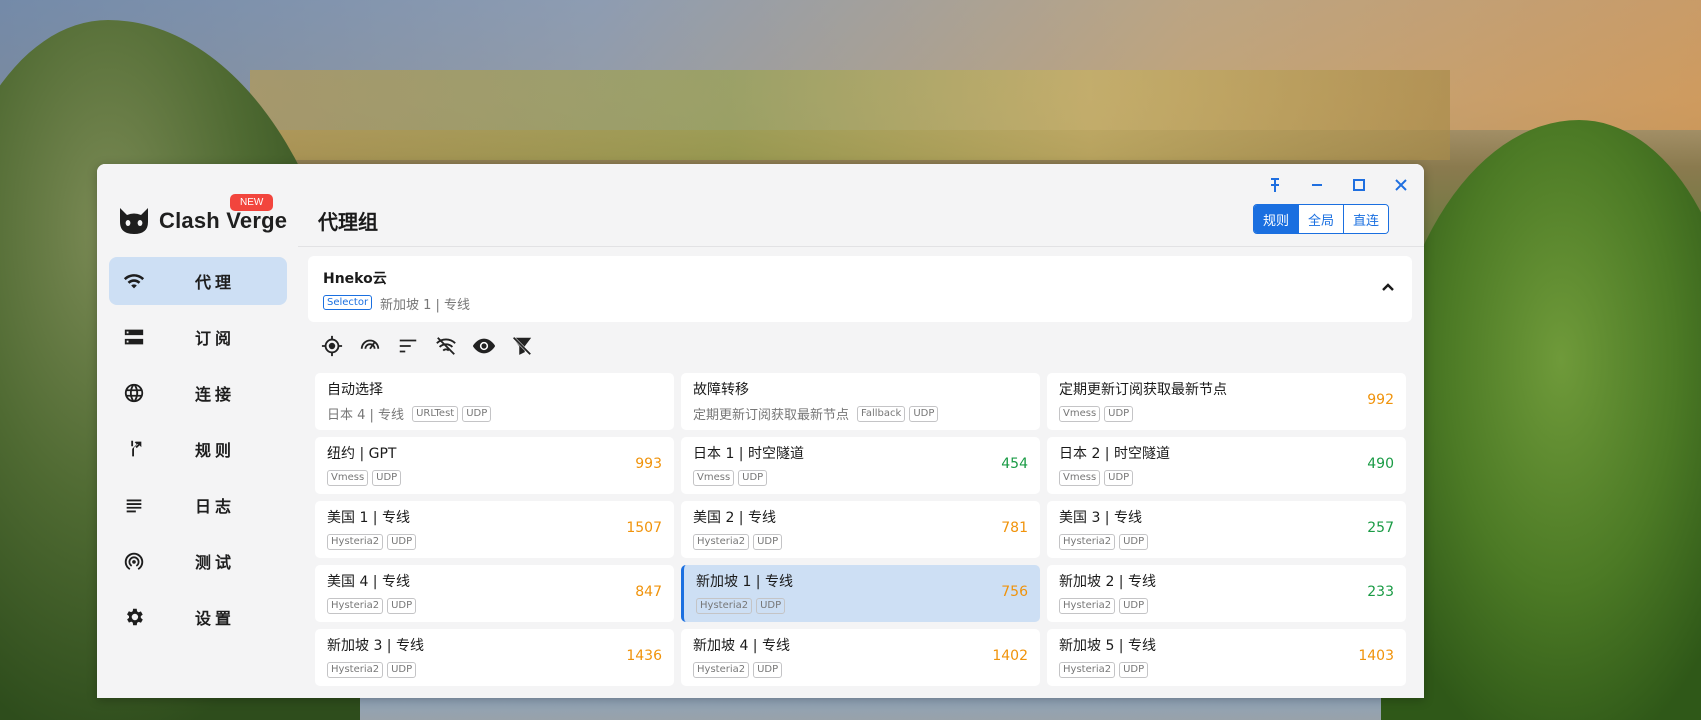  What do you see at coordinates (1388, 288) in the screenshot?
I see `chevron-up-icon` at bounding box center [1388, 288].